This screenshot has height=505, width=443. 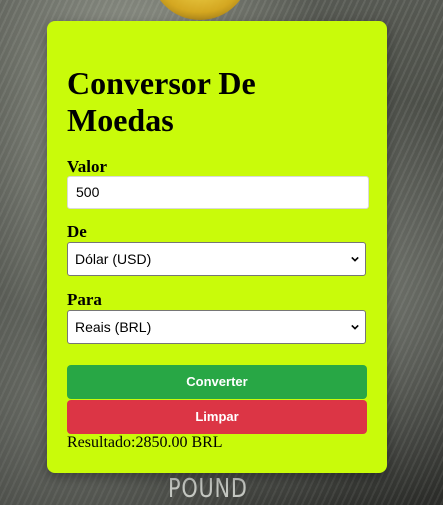 I want to click on amount-label: Valor, so click(x=87, y=166).